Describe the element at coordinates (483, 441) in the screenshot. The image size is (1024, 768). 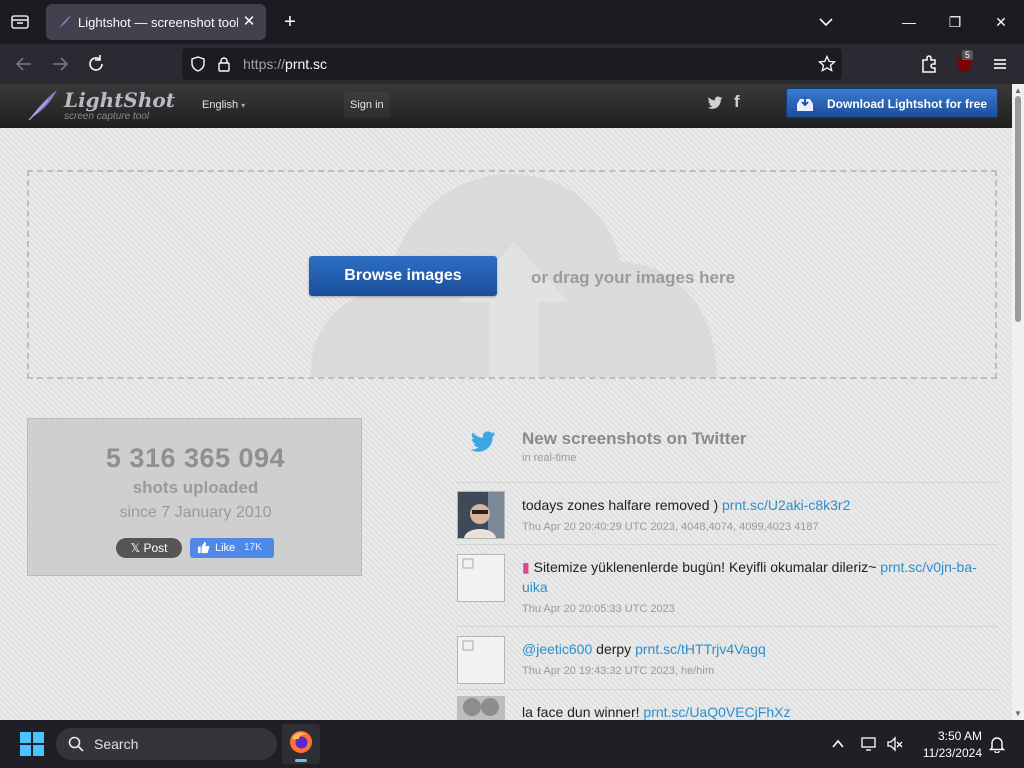
I see `twitter-bird-icon` at that location.